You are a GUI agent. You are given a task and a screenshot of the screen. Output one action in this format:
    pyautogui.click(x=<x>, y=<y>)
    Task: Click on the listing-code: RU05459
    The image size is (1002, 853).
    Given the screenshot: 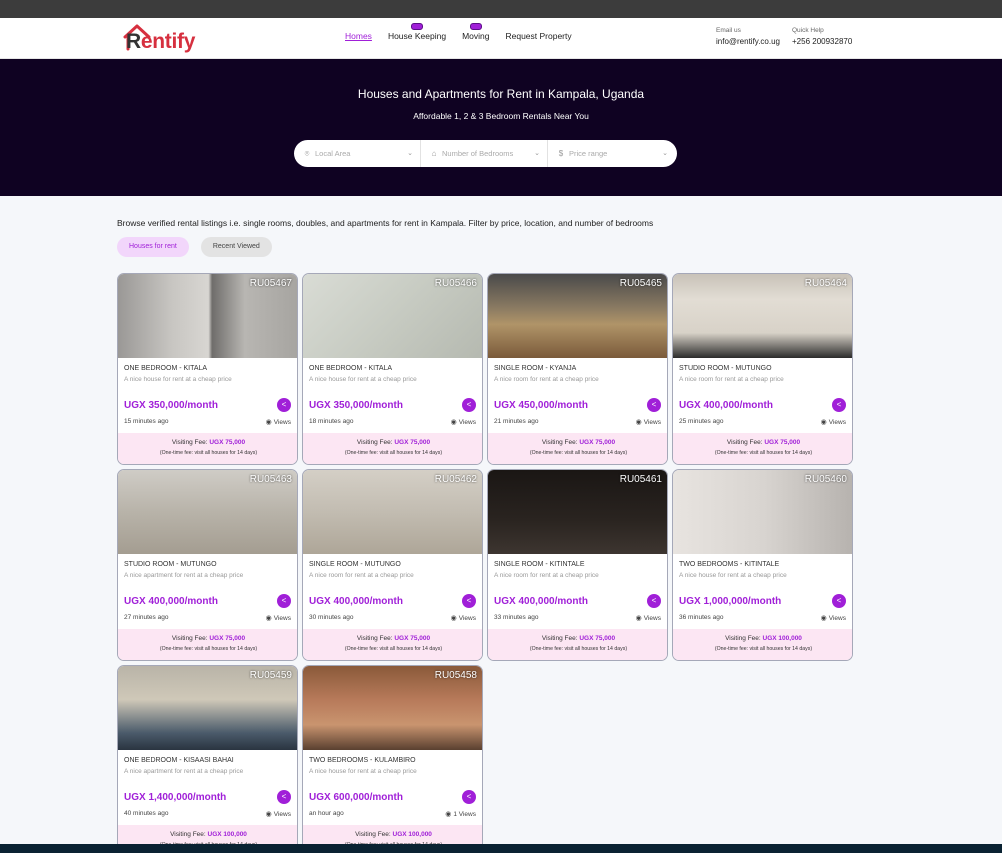 What is the action you would take?
    pyautogui.click(x=270, y=675)
    